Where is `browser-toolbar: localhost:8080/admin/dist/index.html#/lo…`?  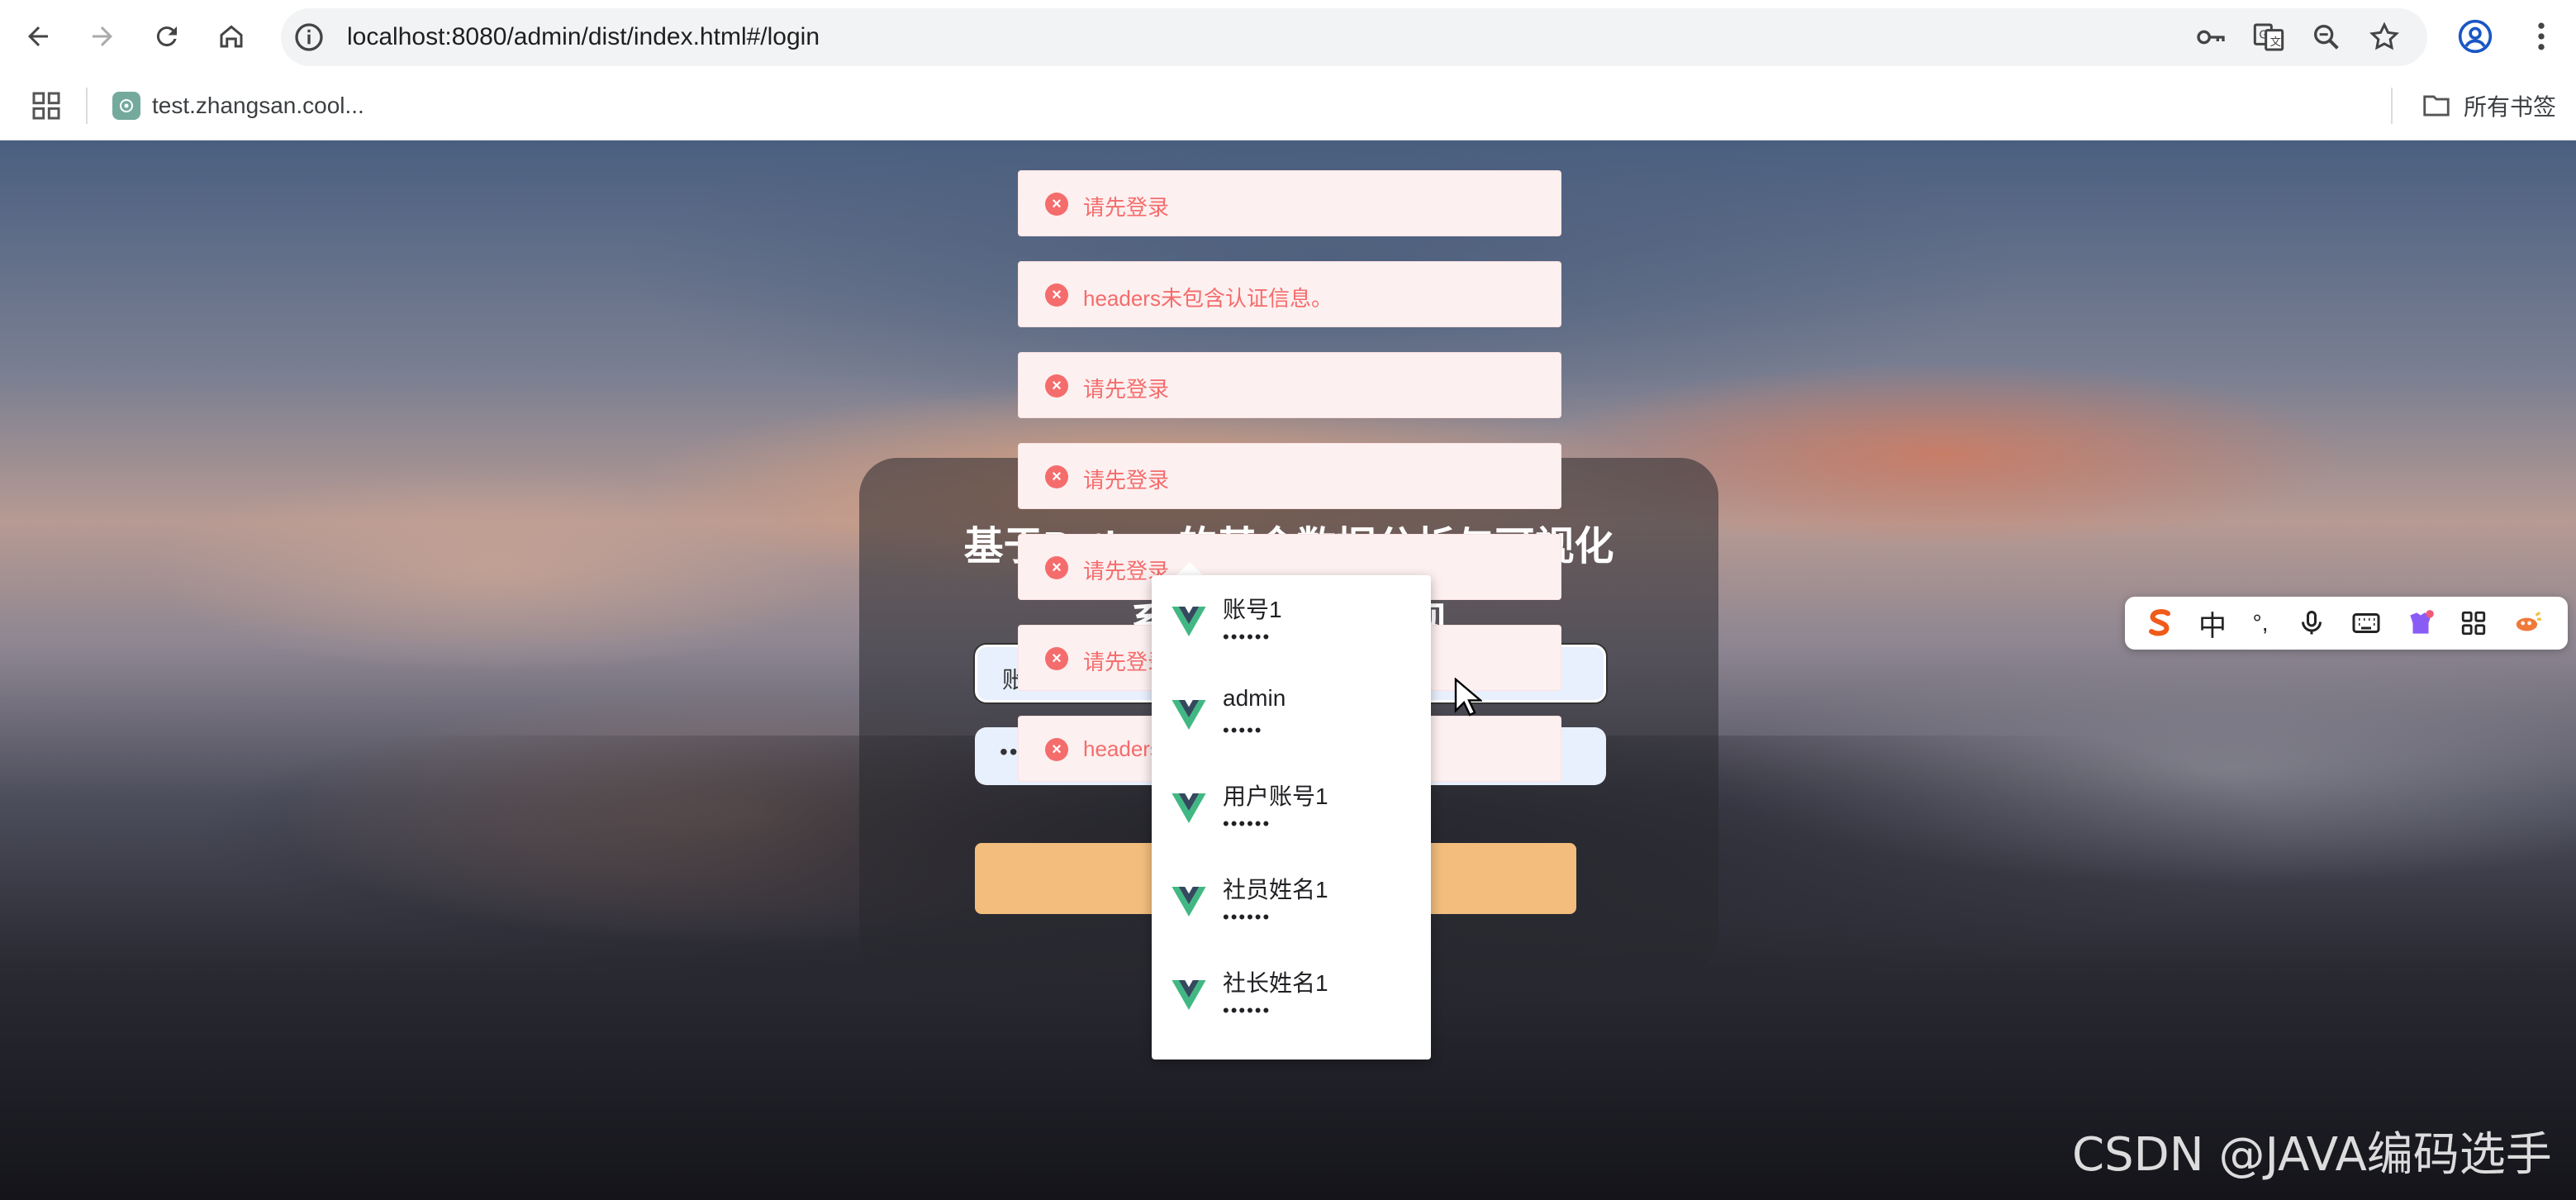 browser-toolbar: localhost:8080/admin/dist/index.html#/lo… is located at coordinates (1288, 36).